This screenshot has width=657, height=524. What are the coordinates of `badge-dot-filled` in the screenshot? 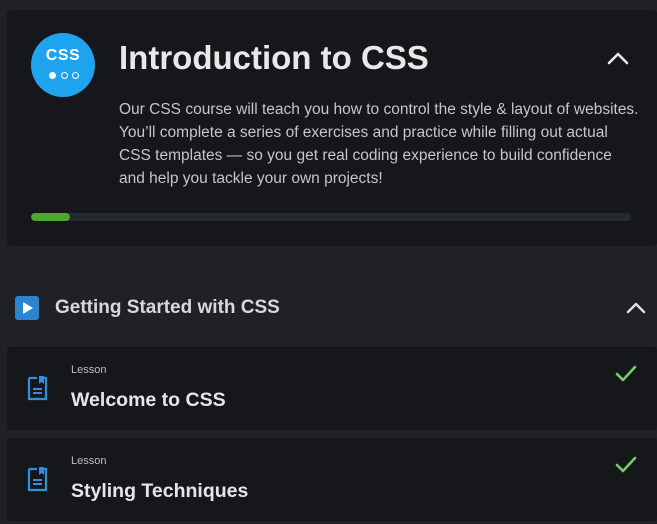 It's located at (52, 75).